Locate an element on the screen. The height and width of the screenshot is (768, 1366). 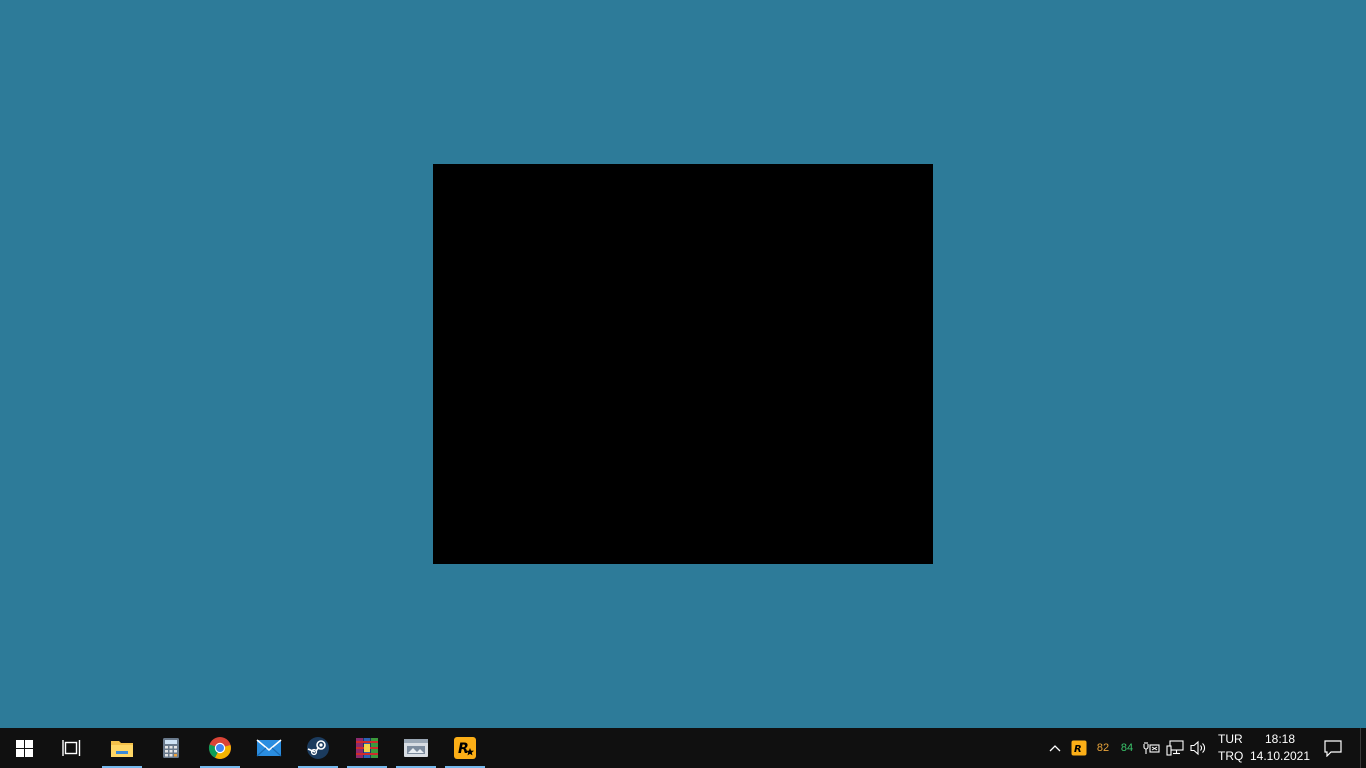
rockstar-icon: R is located at coordinates (465, 748).